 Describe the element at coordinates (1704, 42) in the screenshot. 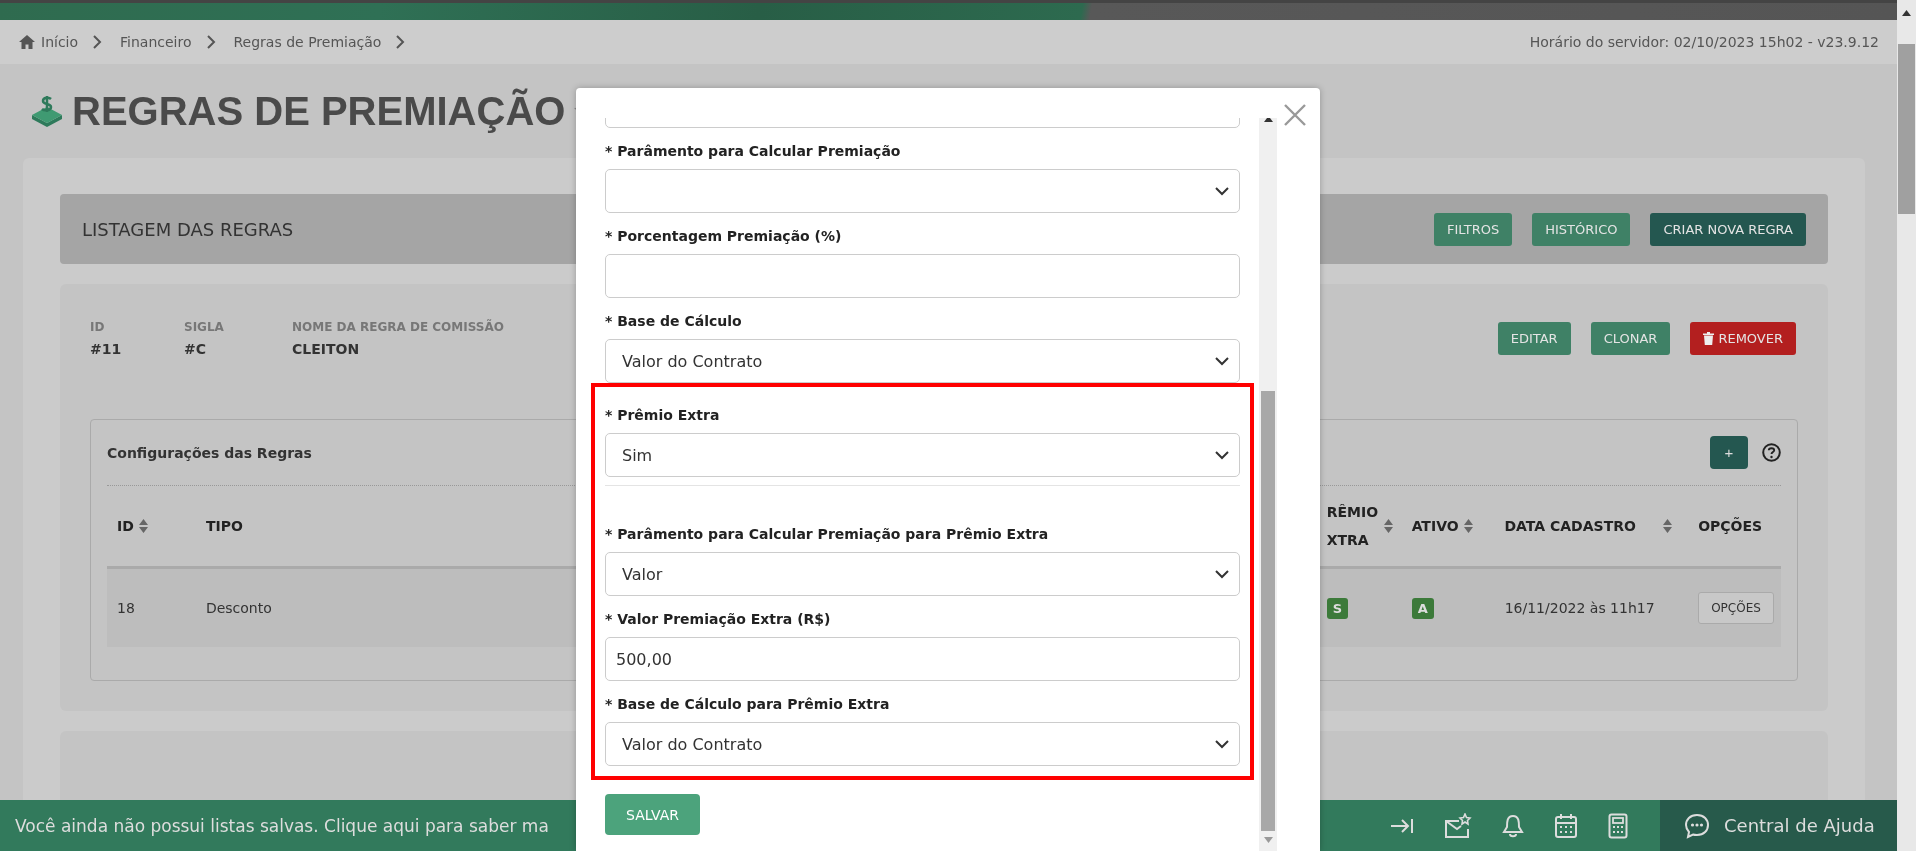

I see `server-time: Horário do servidor: 02/10/2023 15h02 - v23.9.12` at that location.